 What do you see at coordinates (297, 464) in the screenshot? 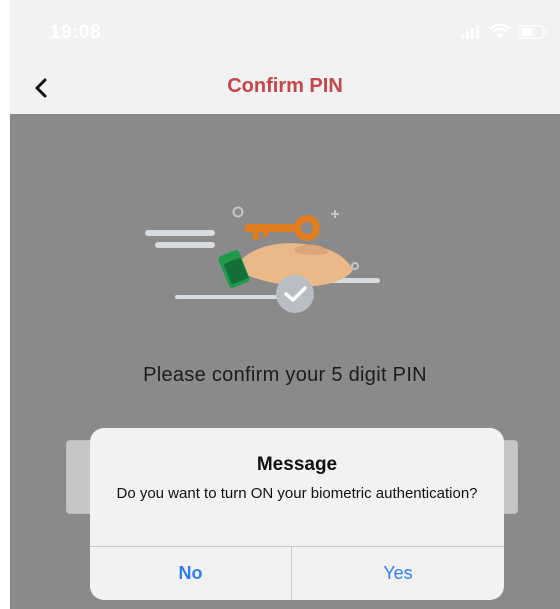
I see `dialog-title: Message` at bounding box center [297, 464].